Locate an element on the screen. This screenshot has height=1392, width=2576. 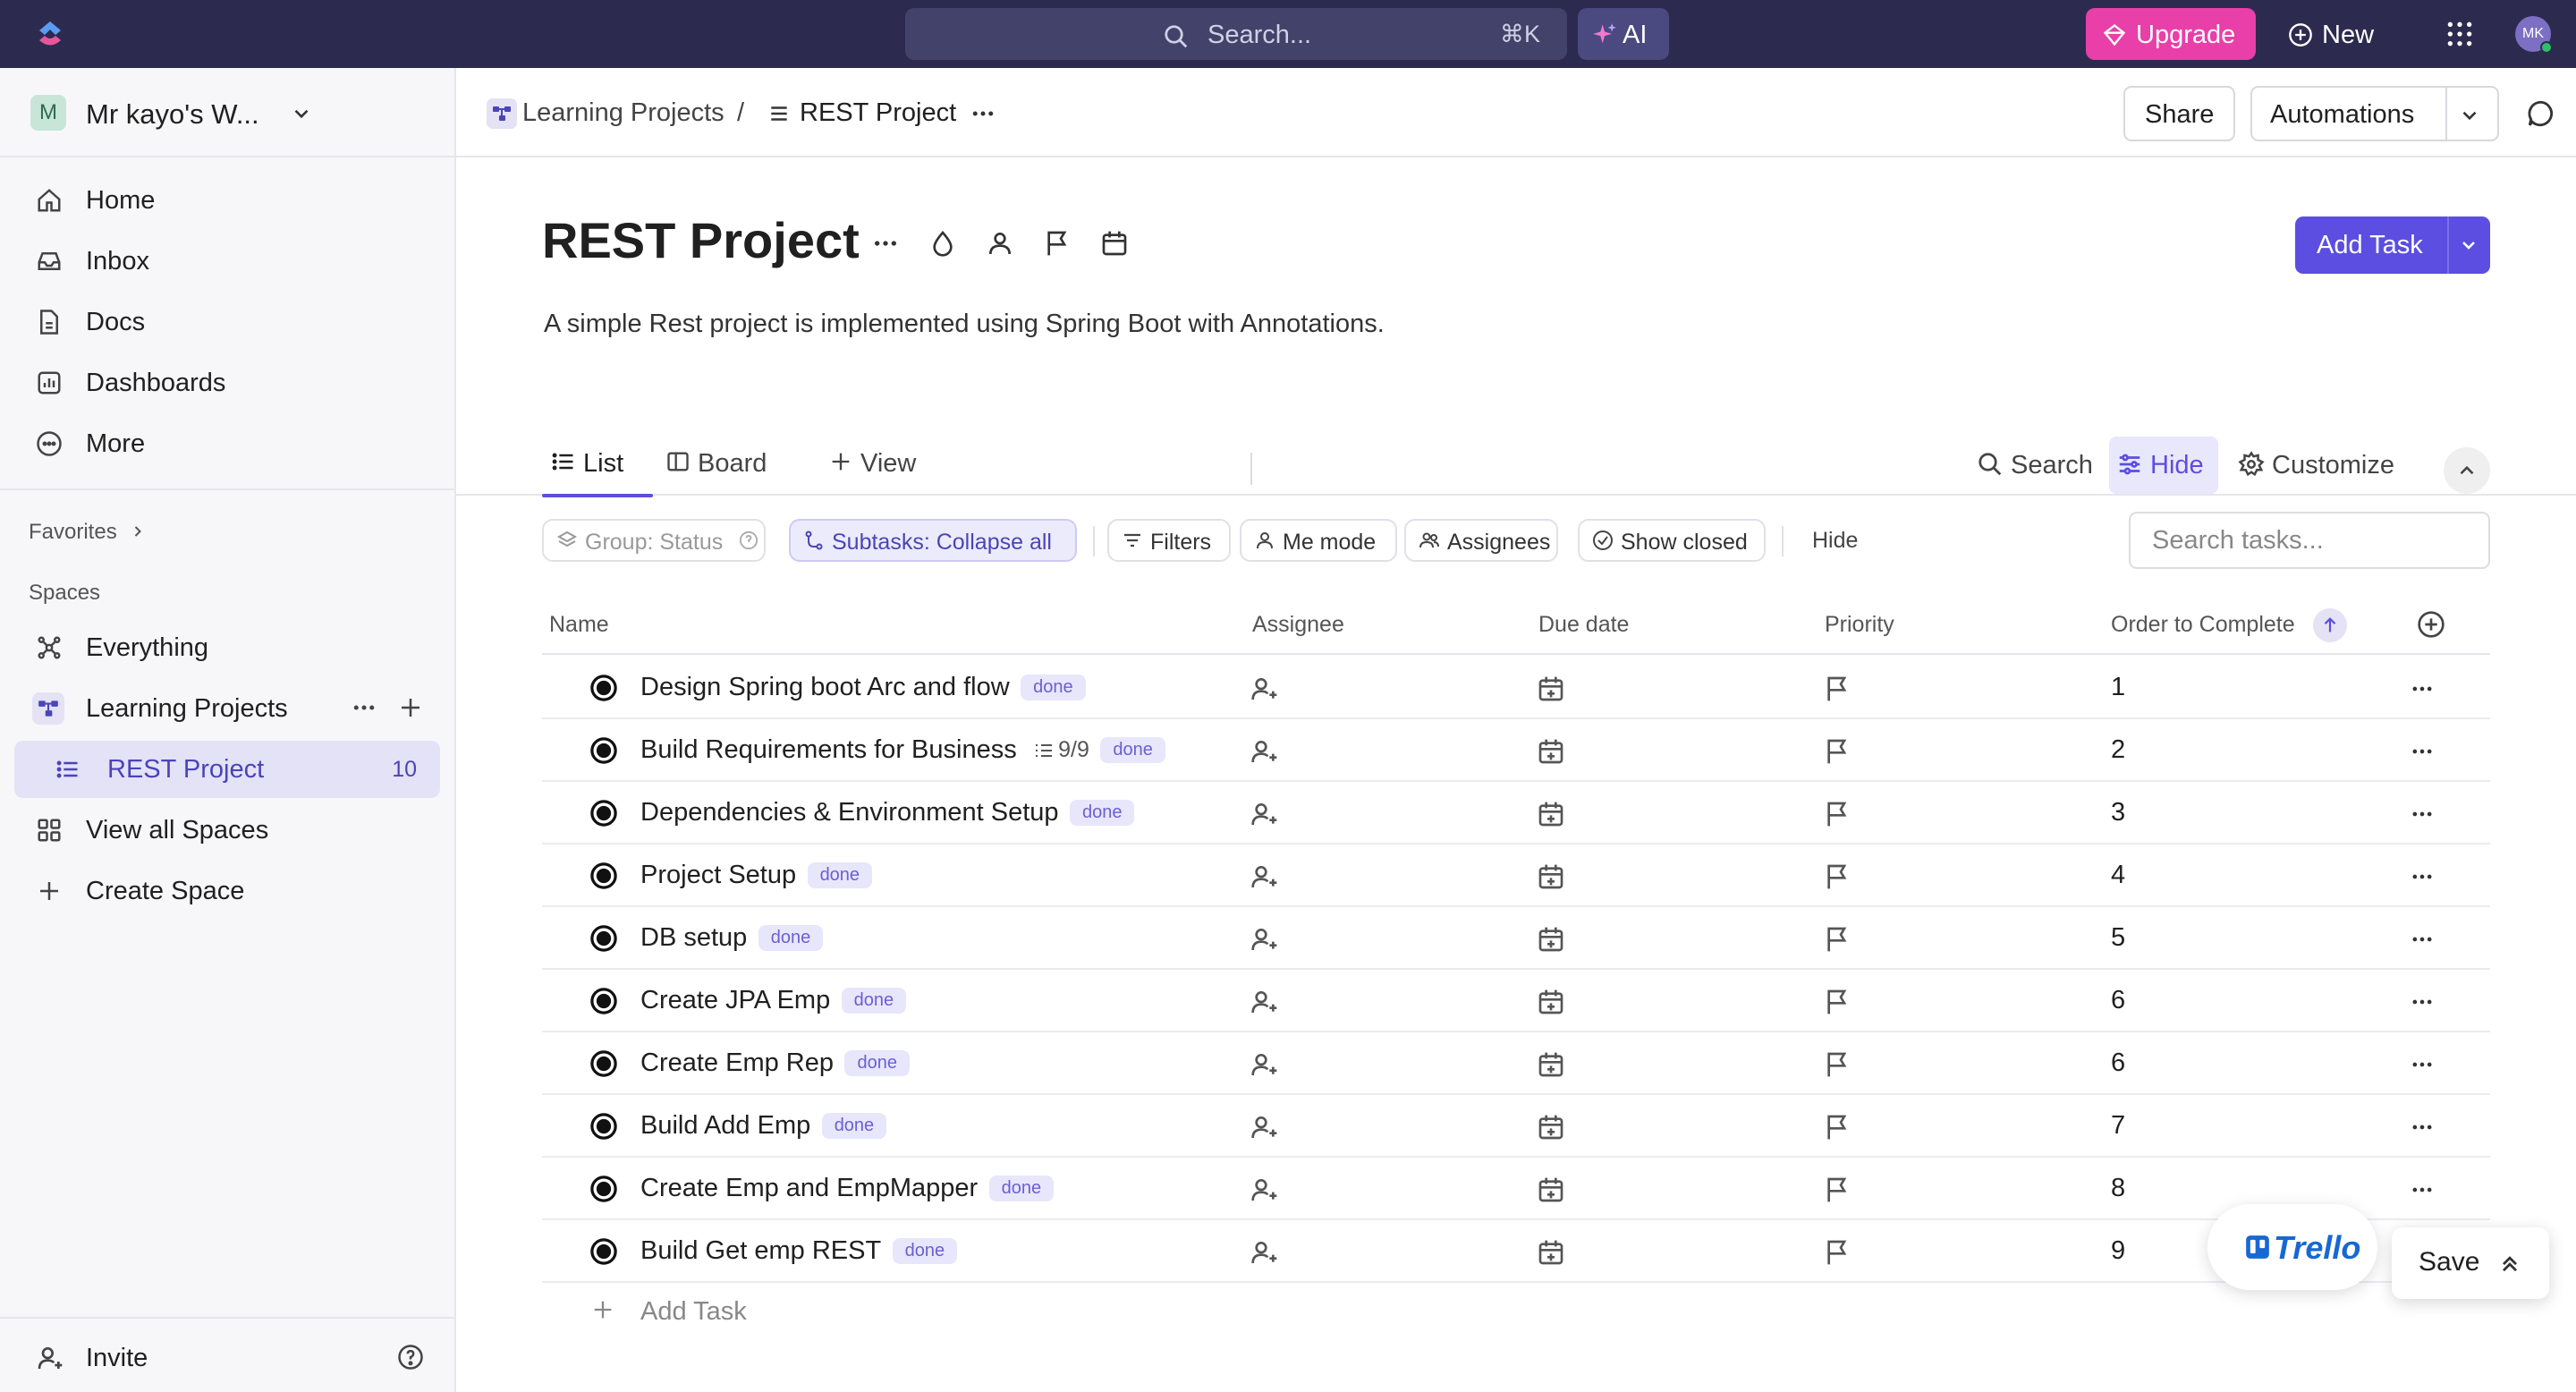
task-name: Dependencies & Environment Setup is located at coordinates (849, 813).